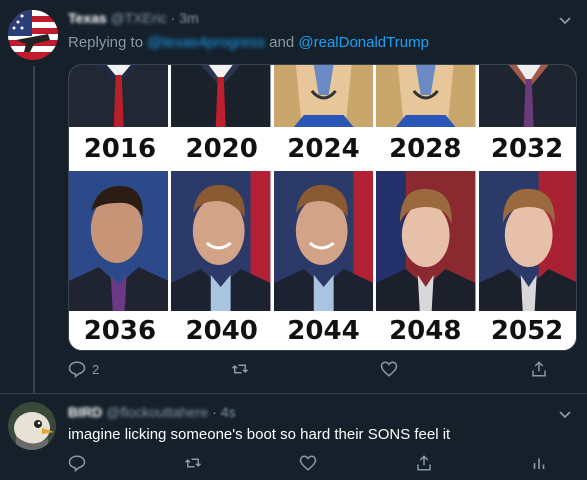 The width and height of the screenshot is (587, 480). I want to click on year-label: 2044, so click(323, 331).